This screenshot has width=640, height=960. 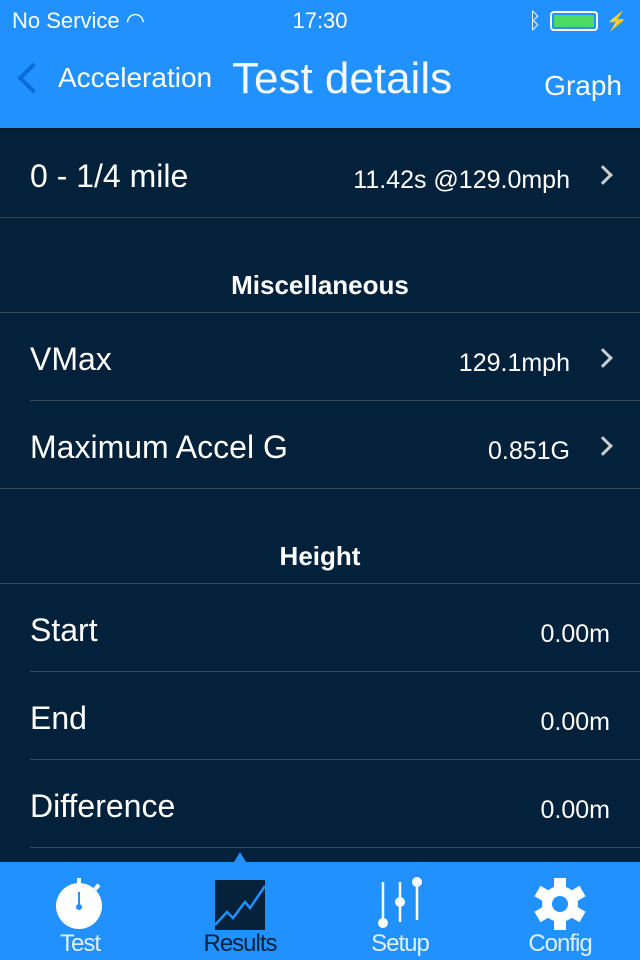 What do you see at coordinates (320, 536) in the screenshot?
I see `section-header: Height` at bounding box center [320, 536].